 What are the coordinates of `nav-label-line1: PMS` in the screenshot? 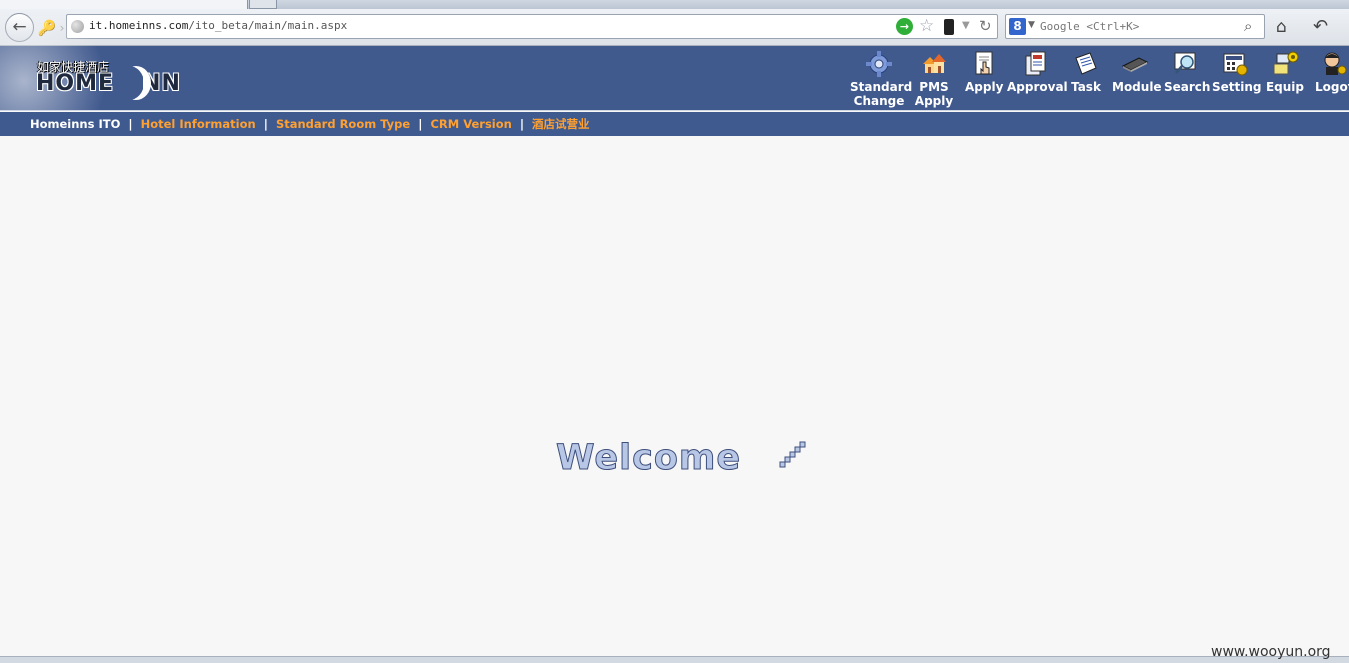 It's located at (934, 87).